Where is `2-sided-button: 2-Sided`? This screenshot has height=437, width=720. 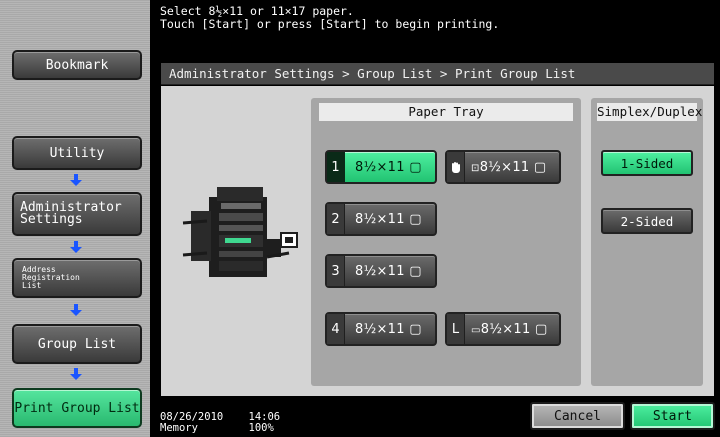
2-sided-button: 2-Sided is located at coordinates (647, 221).